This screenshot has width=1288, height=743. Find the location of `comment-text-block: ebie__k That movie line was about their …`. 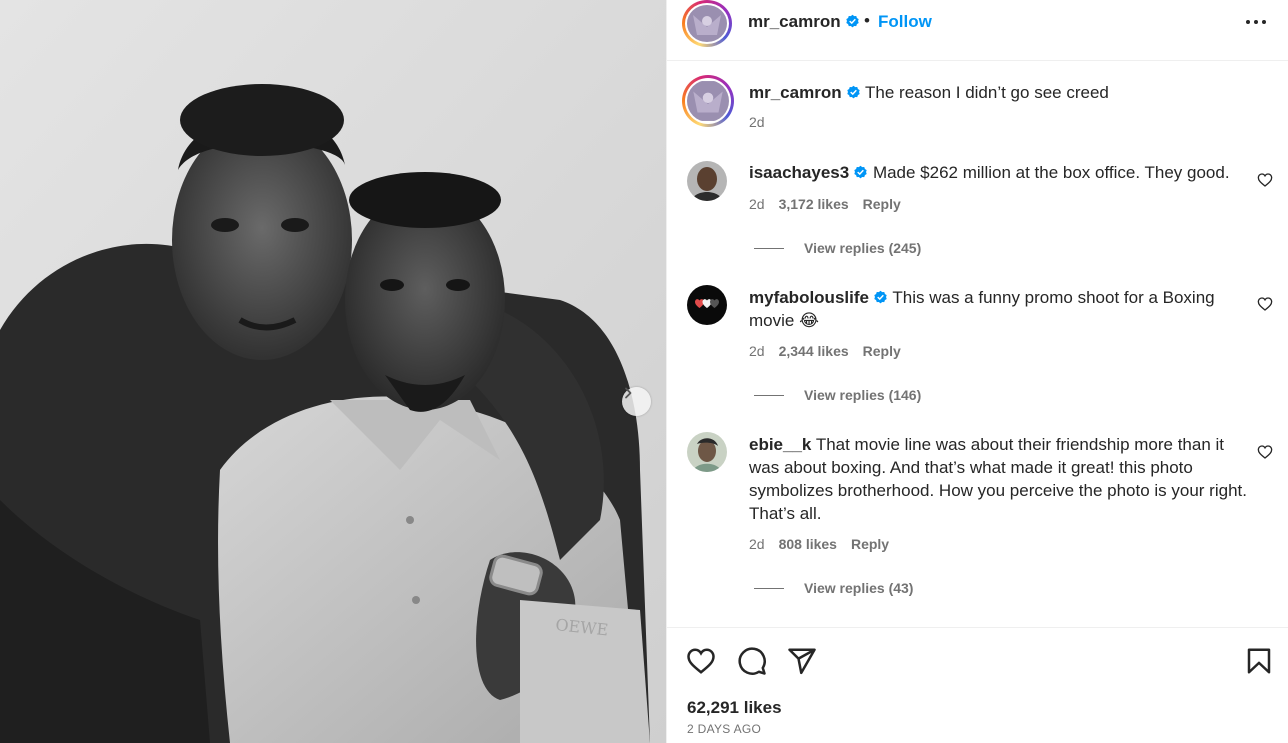

comment-text-block: ebie__k That movie line was about their … is located at coordinates (999, 479).